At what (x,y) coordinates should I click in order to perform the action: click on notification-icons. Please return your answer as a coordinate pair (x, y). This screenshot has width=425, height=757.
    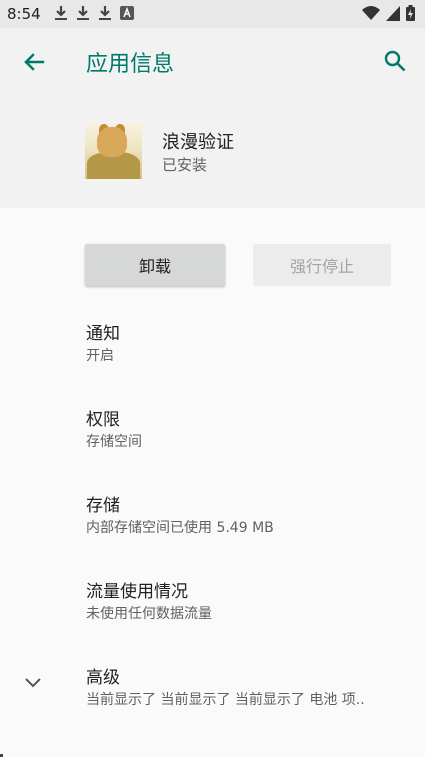
    Looking at the image, I should click on (94, 13).